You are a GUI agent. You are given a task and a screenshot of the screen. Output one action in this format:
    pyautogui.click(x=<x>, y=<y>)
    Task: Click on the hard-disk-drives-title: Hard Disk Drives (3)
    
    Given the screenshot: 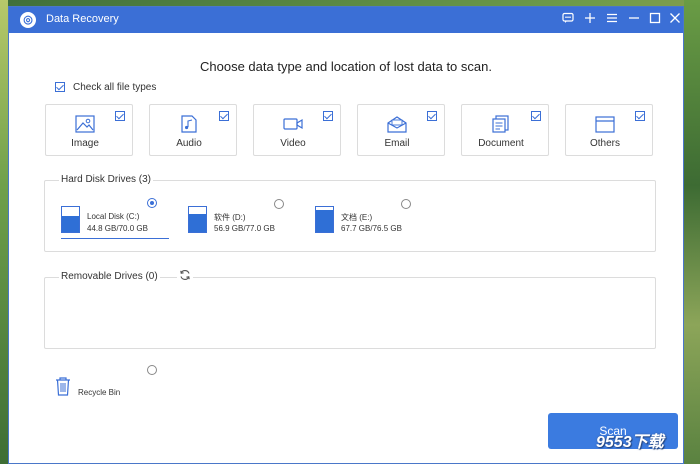 What is the action you would take?
    pyautogui.click(x=106, y=179)
    